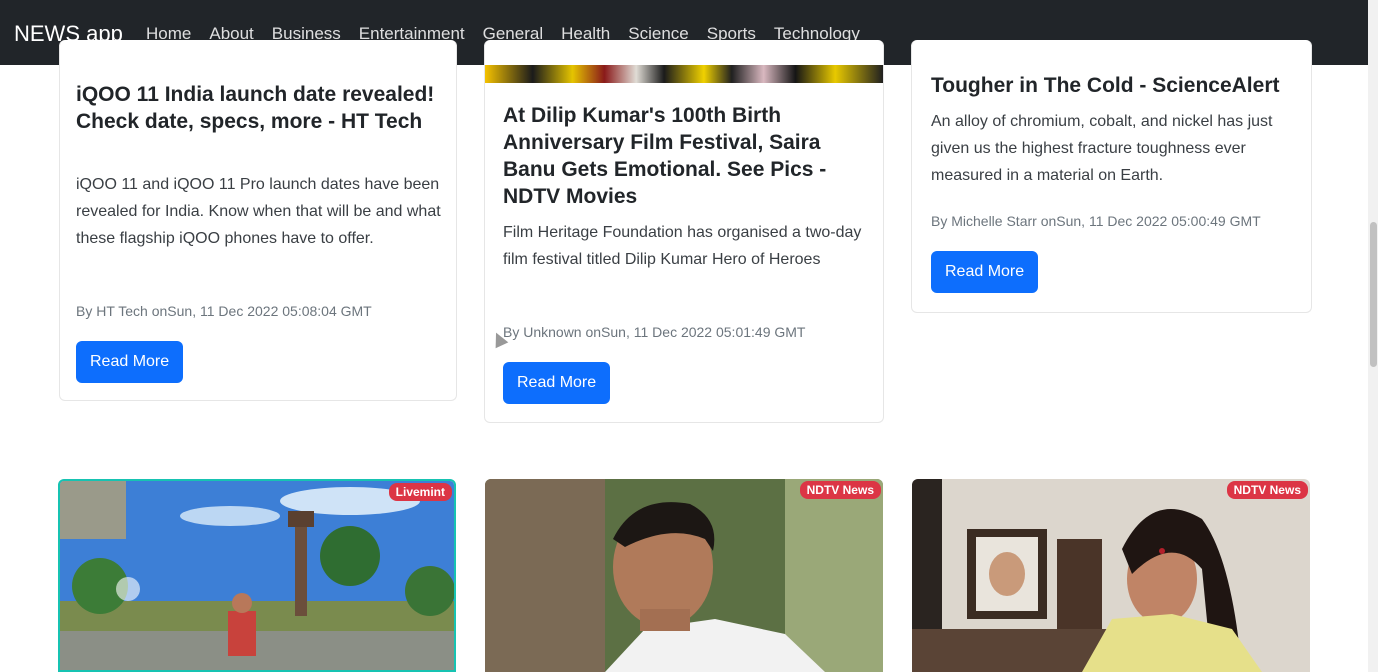 Image resolution: width=1378 pixels, height=672 pixels. What do you see at coordinates (1373, 294) in the screenshot?
I see `page-scrollbar-thumb` at bounding box center [1373, 294].